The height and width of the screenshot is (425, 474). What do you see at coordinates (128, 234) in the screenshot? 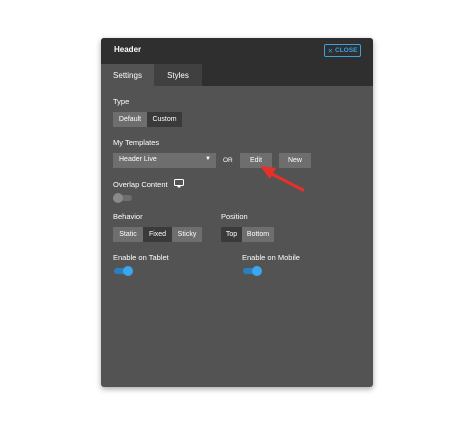
I see `behavior-option-static: Static` at bounding box center [128, 234].